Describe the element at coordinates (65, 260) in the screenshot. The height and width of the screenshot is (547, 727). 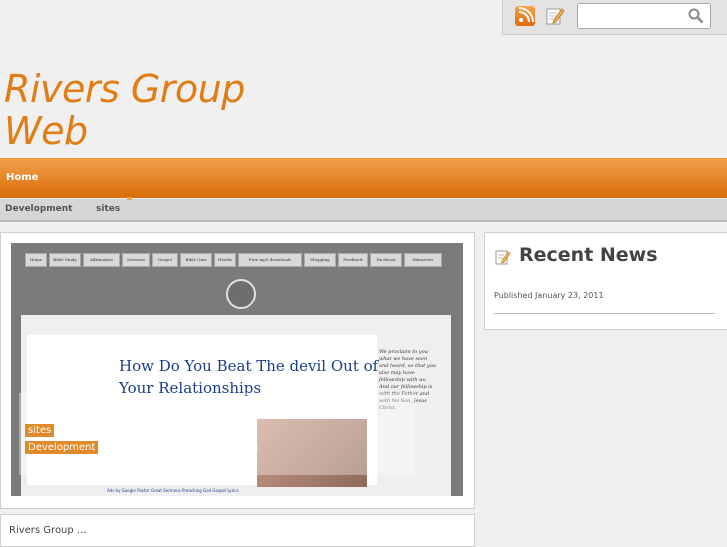
I see `screenshot-tab: Bible Study` at that location.